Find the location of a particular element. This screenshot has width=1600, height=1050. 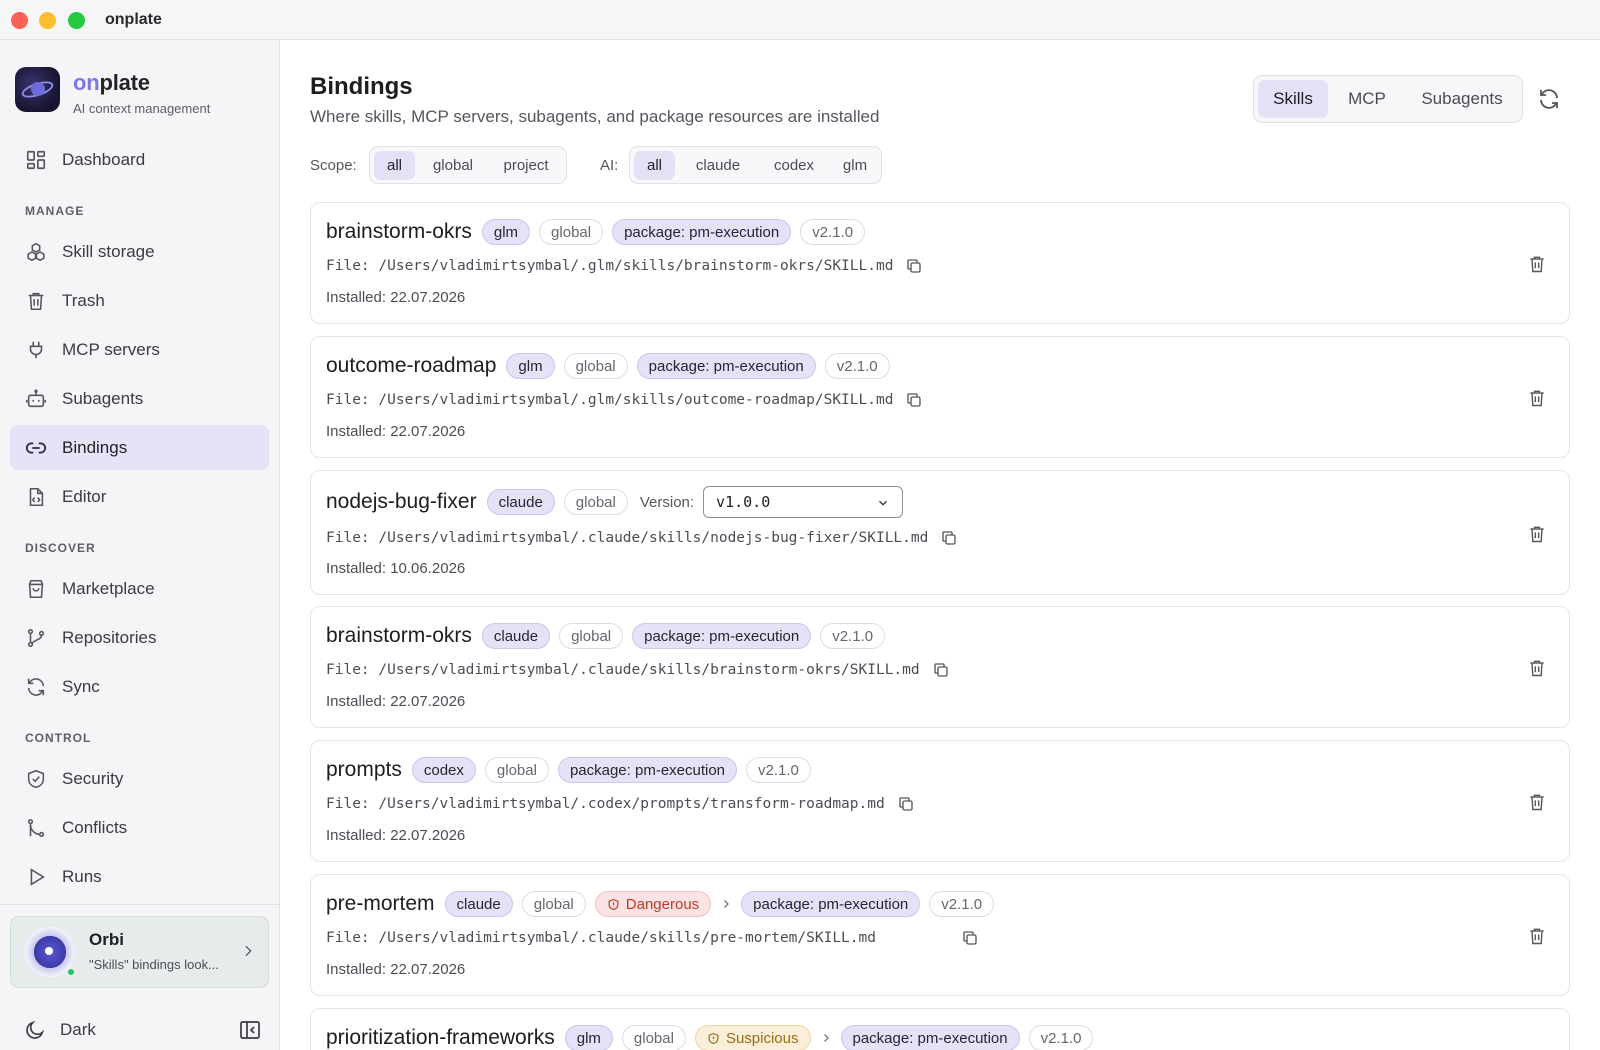

nav-item-marketplace: Marketplace is located at coordinates (139, 588).